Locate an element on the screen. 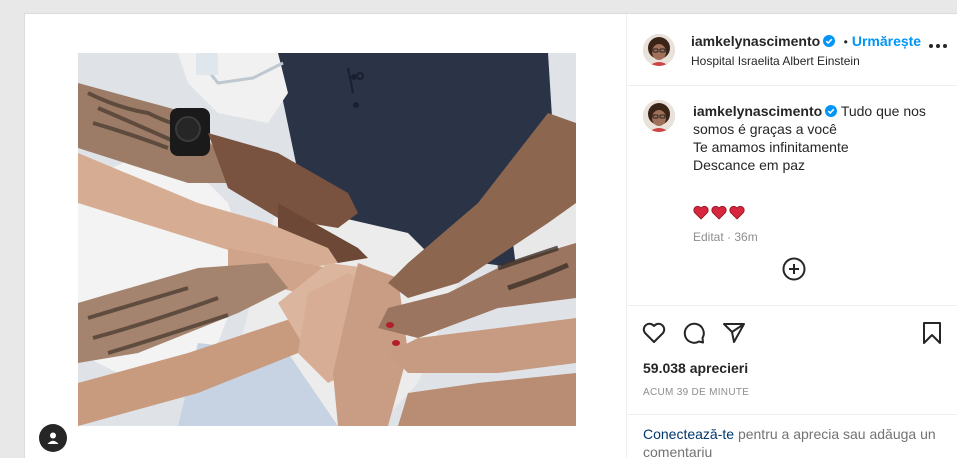  avatar is located at coordinates (659, 50).